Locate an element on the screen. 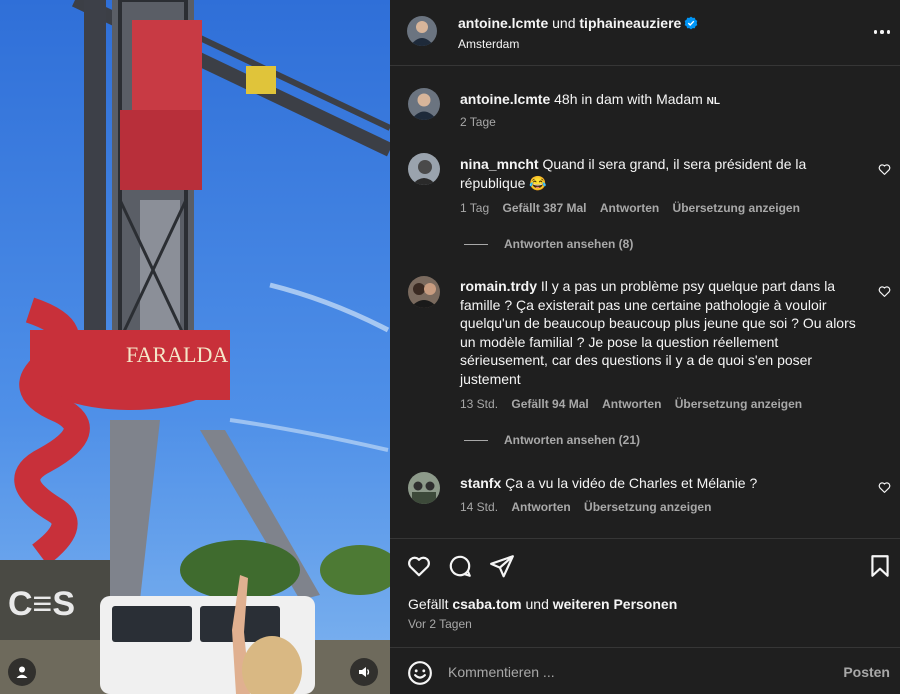  caption-time: 2 Tage is located at coordinates (478, 122).